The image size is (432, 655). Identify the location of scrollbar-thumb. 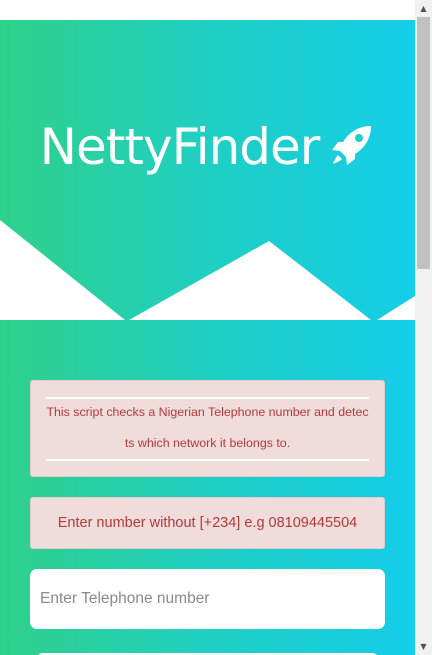
(423, 143).